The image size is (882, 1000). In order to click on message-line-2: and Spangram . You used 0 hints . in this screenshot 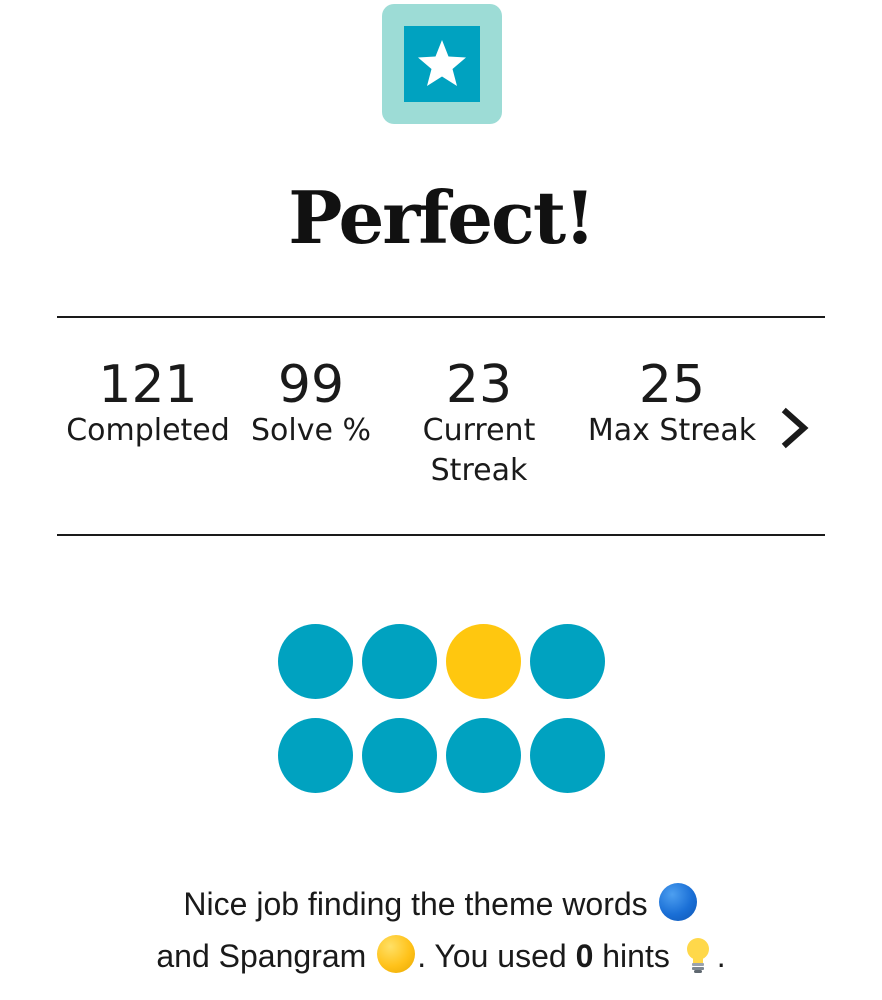, I will do `click(441, 956)`.